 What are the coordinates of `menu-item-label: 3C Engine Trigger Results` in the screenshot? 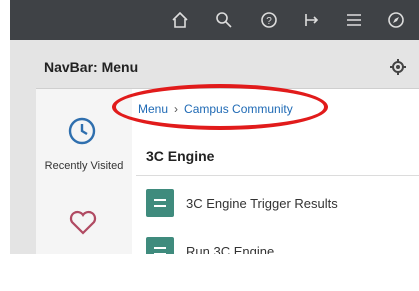 It's located at (262, 203).